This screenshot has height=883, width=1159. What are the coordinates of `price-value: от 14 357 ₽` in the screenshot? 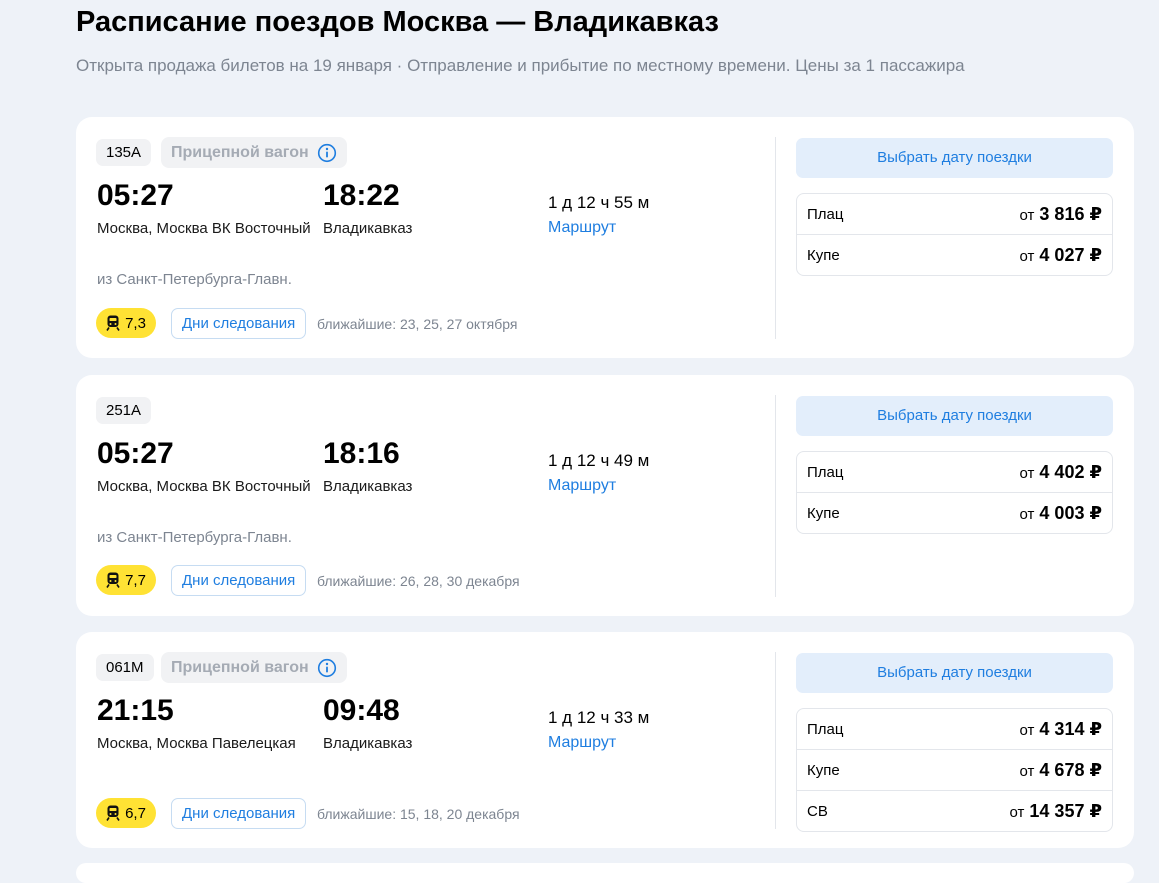 It's located at (1056, 811).